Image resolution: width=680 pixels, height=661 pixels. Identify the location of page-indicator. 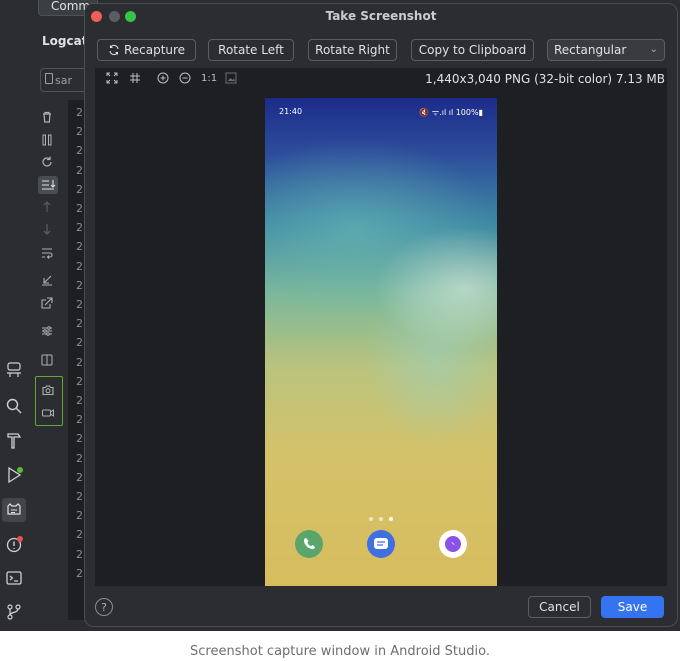
(381, 515).